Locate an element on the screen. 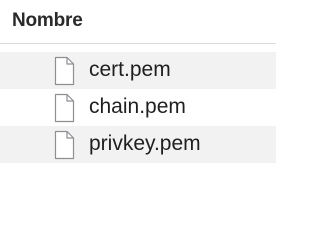 This screenshot has width=320, height=240. column-header-label: Nombre is located at coordinates (47, 20).